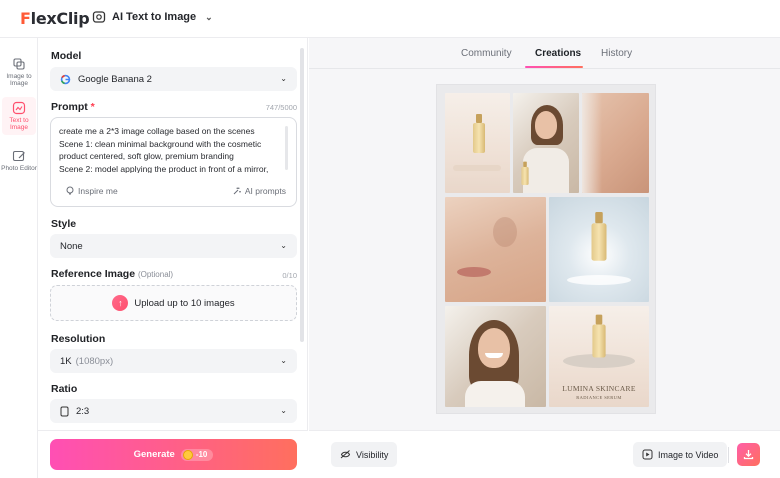  I want to click on download-icon, so click(748, 455).